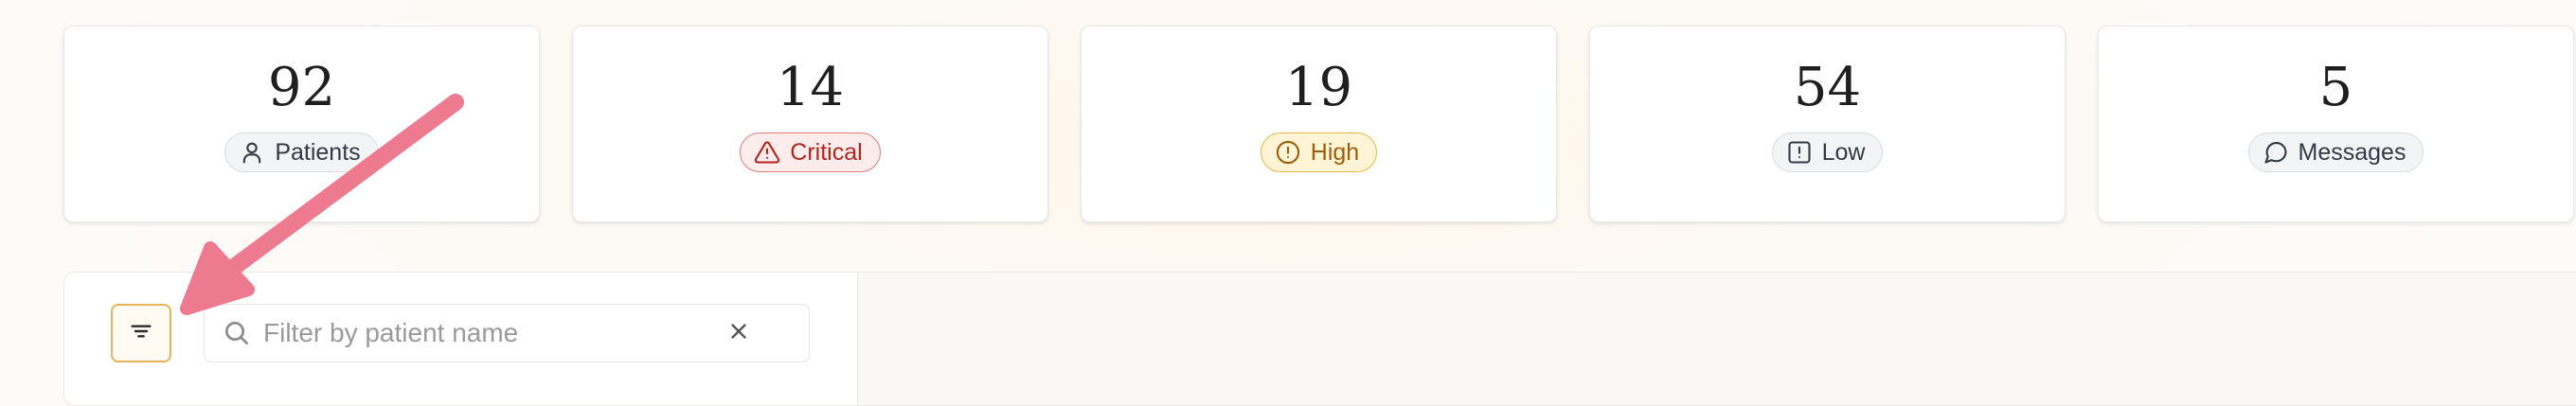 The image size is (2576, 406). I want to click on alert-circle-icon, so click(1288, 153).